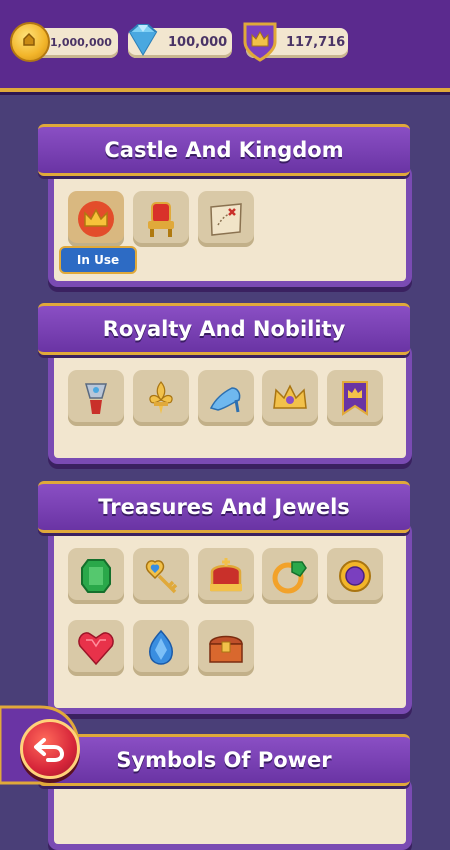 This screenshot has width=450, height=850. I want to click on back-circle, so click(50, 749).